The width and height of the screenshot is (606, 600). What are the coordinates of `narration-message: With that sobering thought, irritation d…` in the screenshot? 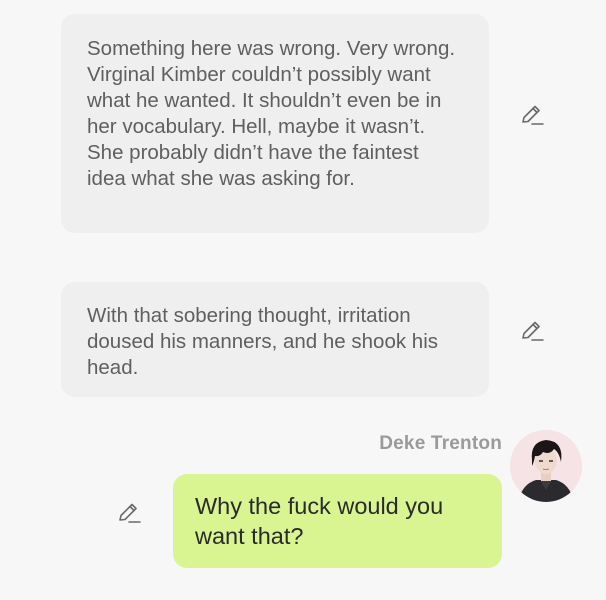 It's located at (275, 339).